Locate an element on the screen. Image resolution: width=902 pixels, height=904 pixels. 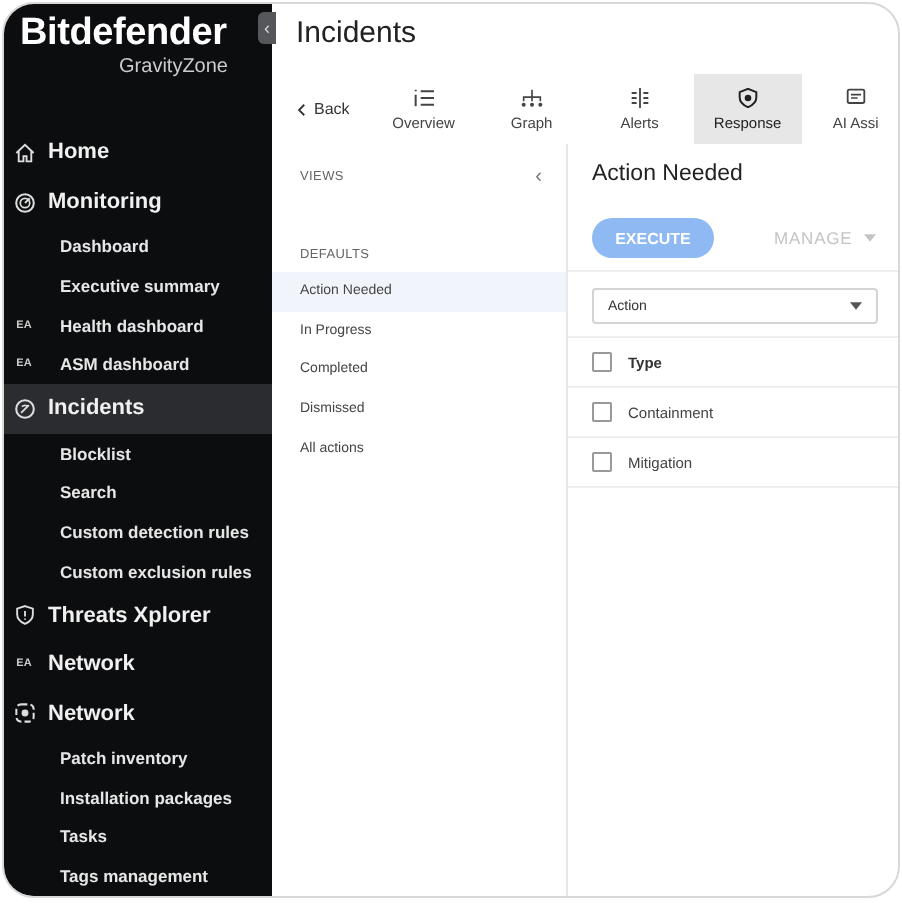
nav-item: Search is located at coordinates (138, 492).